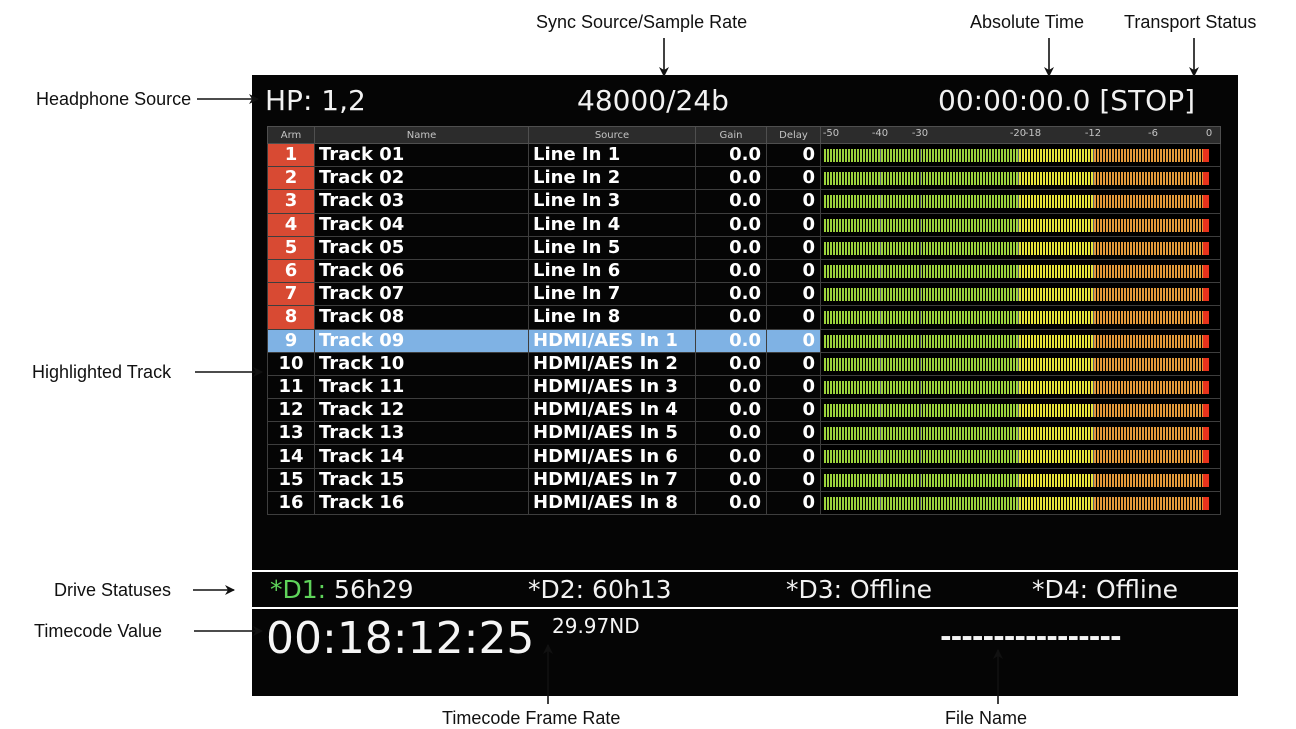 The image size is (1296, 729). Describe the element at coordinates (421, 410) in the screenshot. I see `track-name: Track 12` at that location.